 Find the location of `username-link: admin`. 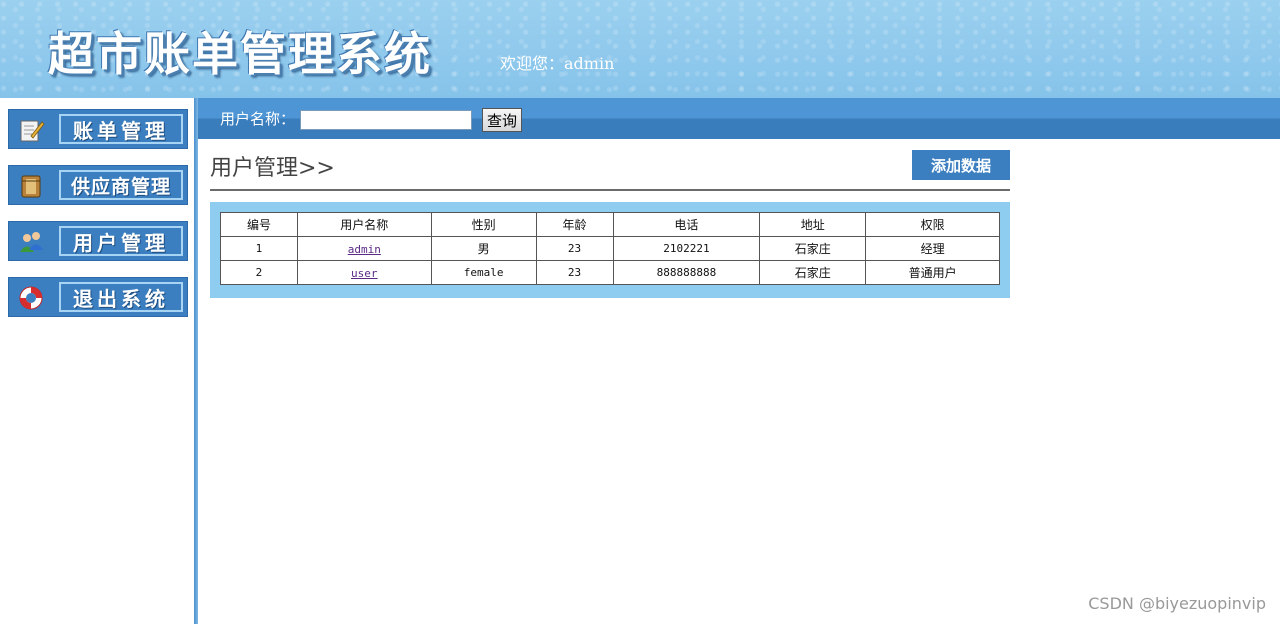

username-link: admin is located at coordinates (364, 249).